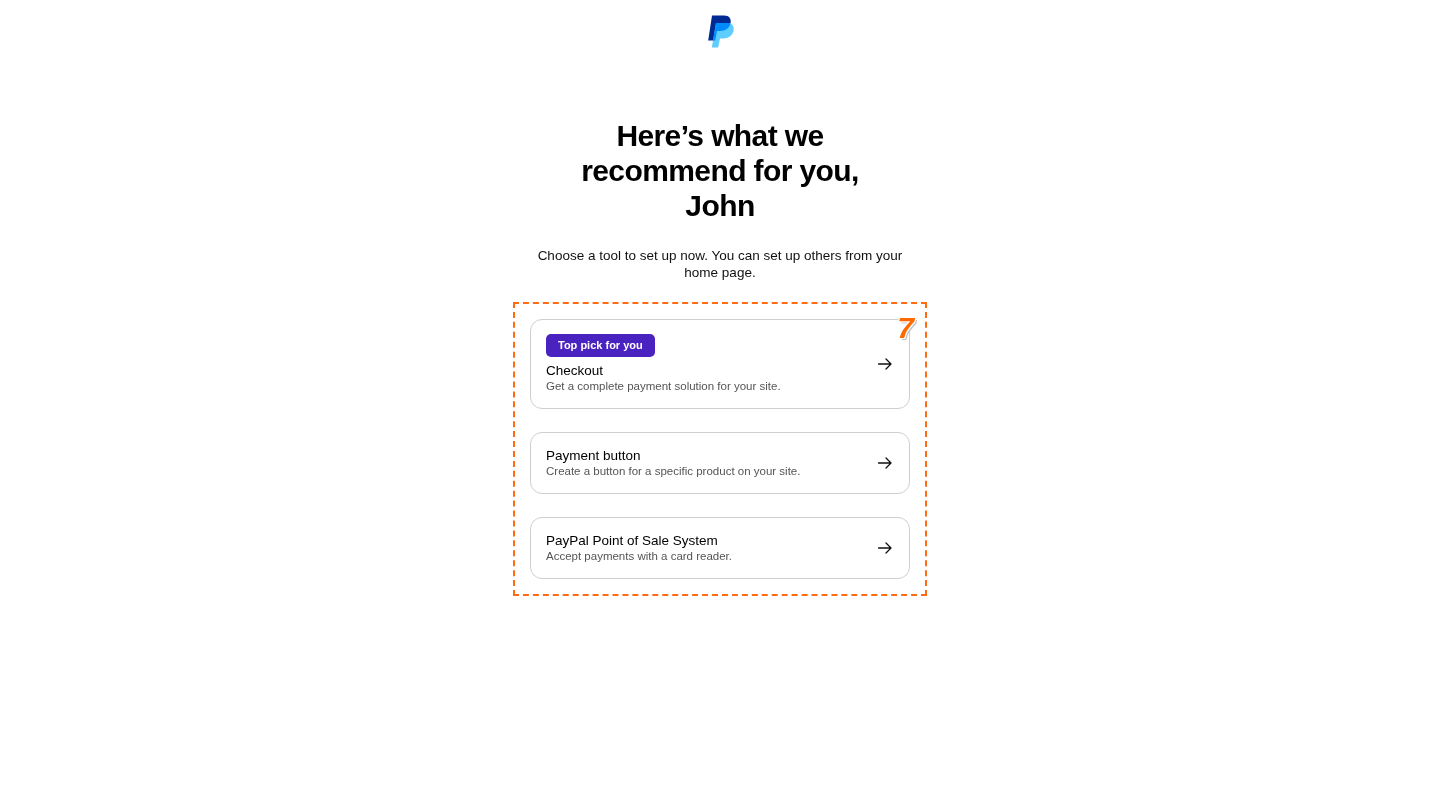 This screenshot has width=1440, height=810. I want to click on tool-title: Payment button, so click(593, 455).